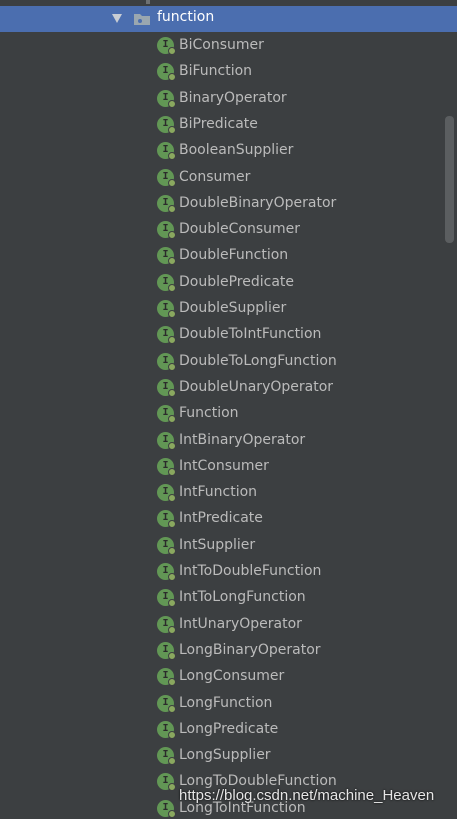 This screenshot has width=457, height=819. I want to click on tree-item: I Consumer, so click(203, 177).